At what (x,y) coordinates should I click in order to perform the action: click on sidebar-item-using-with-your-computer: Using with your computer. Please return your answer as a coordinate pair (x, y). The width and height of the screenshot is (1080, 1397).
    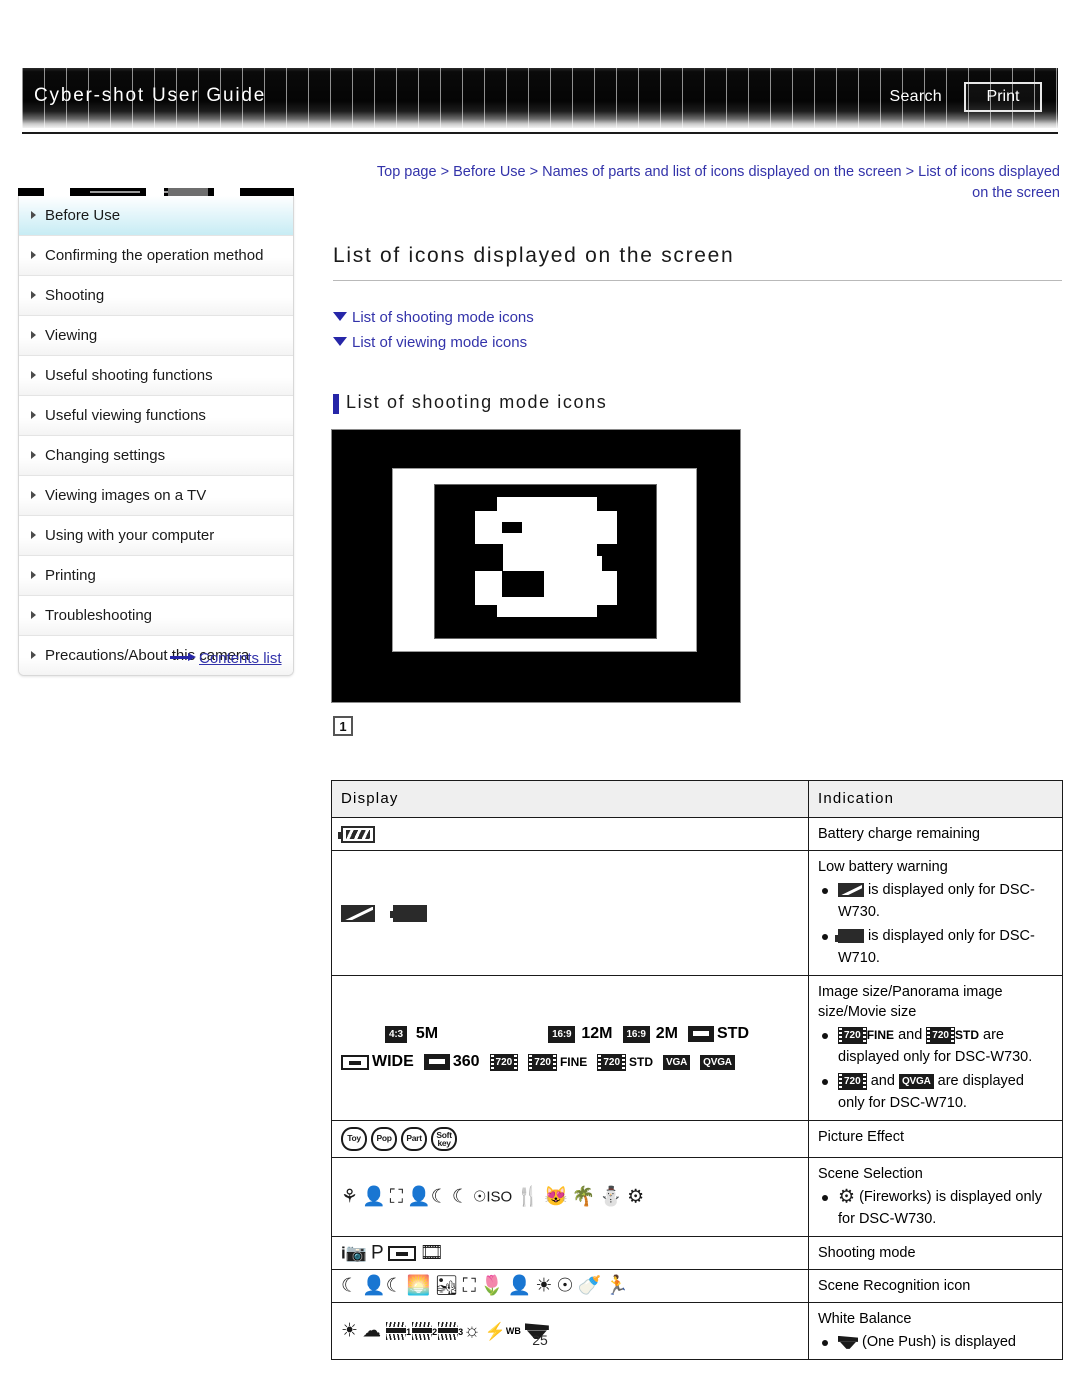
    Looking at the image, I should click on (156, 536).